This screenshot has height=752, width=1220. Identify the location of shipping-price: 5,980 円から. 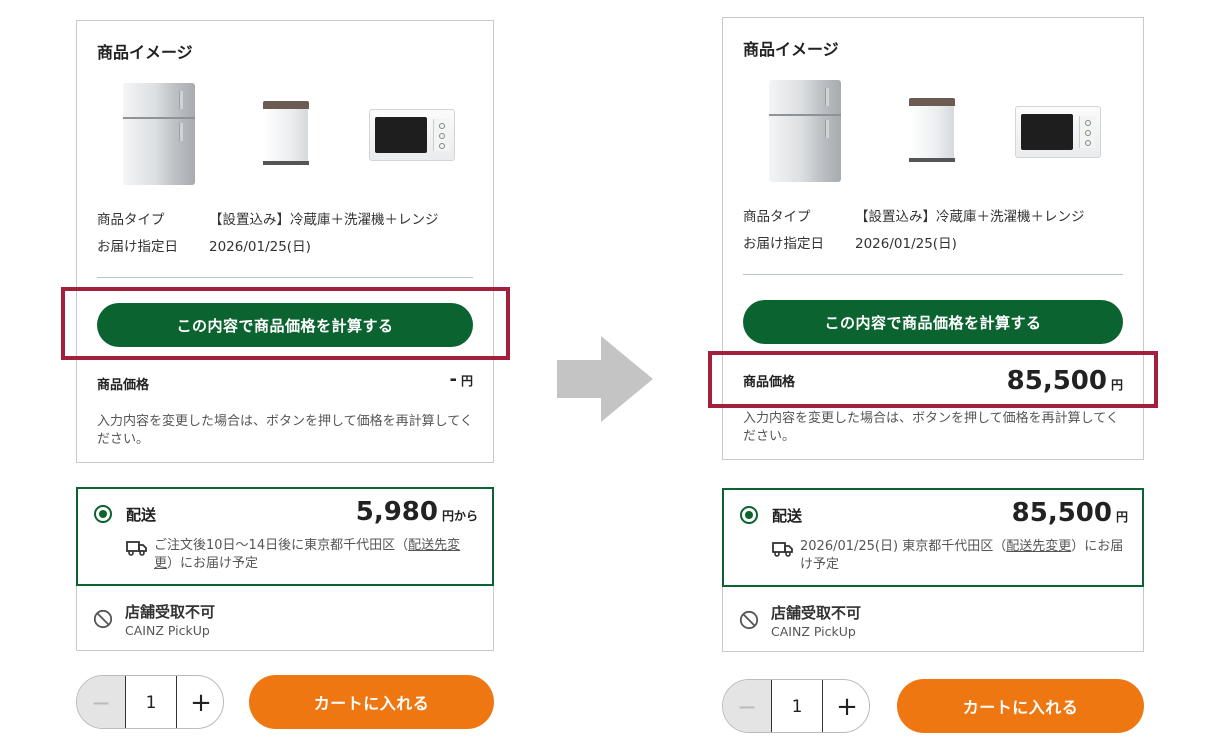
(417, 512).